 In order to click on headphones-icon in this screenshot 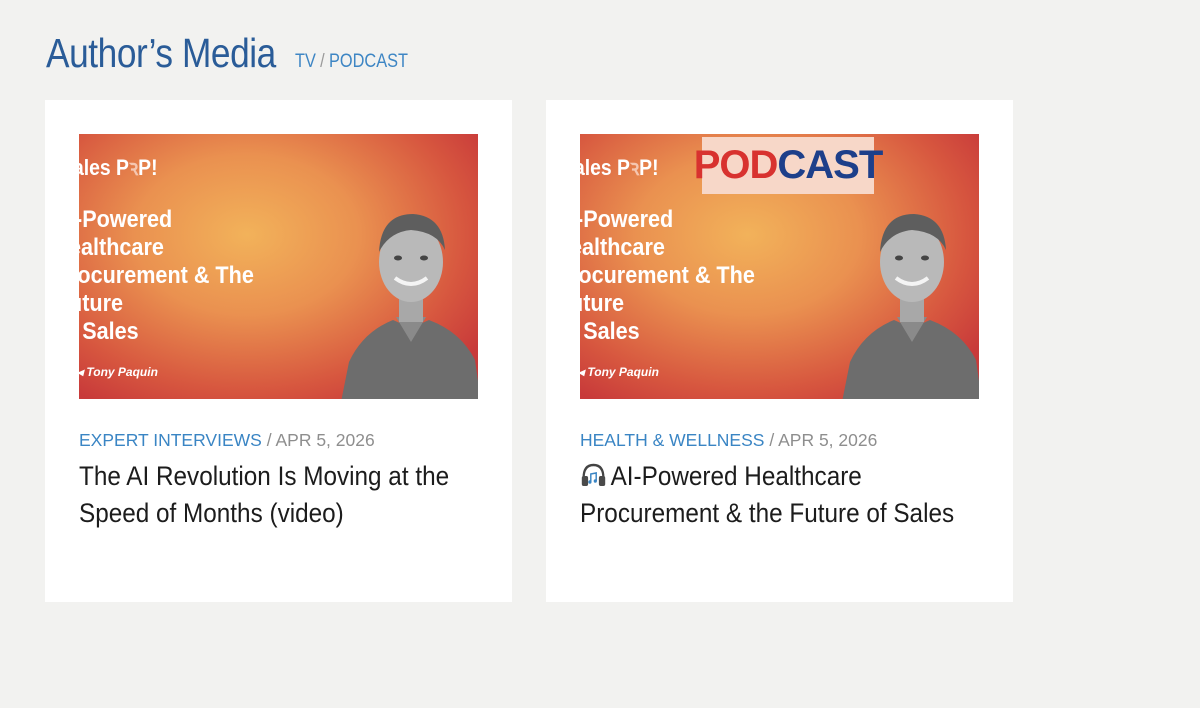, I will do `click(593, 474)`.